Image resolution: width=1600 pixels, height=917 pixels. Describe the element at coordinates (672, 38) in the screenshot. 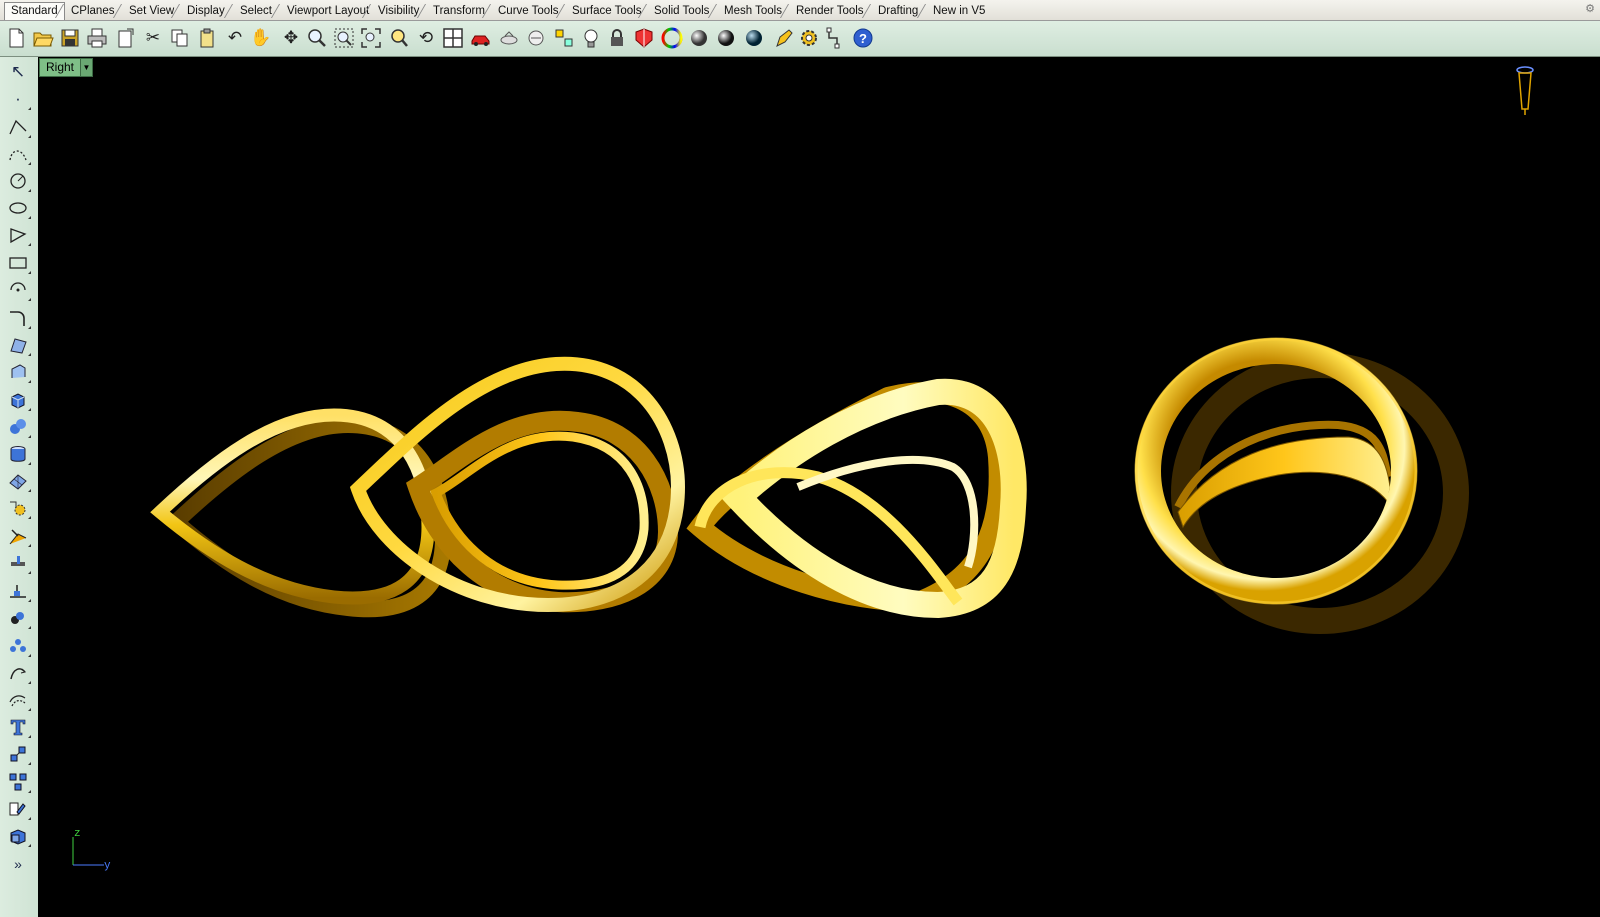

I see `color-wheel-icon` at that location.